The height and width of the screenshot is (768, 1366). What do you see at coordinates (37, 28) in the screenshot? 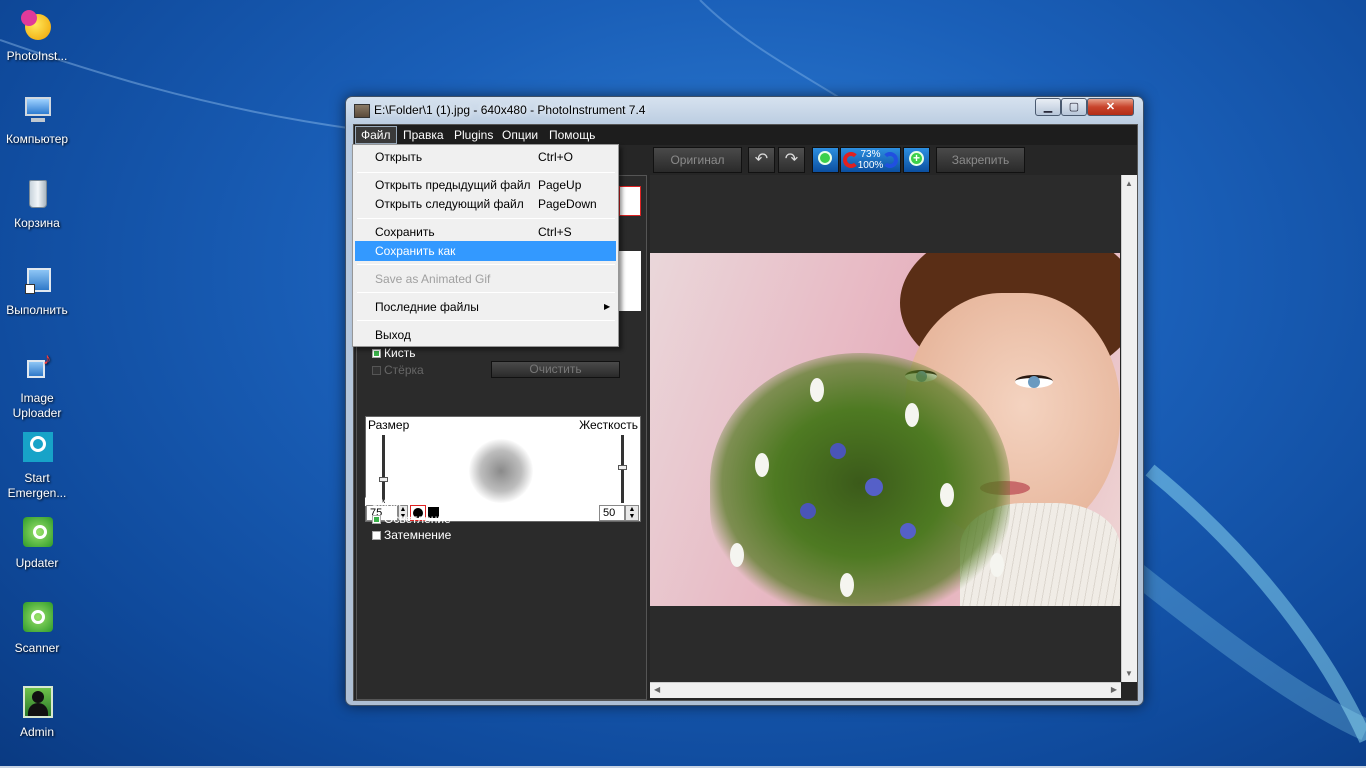
I see `photoinstrument-icon` at bounding box center [37, 28].